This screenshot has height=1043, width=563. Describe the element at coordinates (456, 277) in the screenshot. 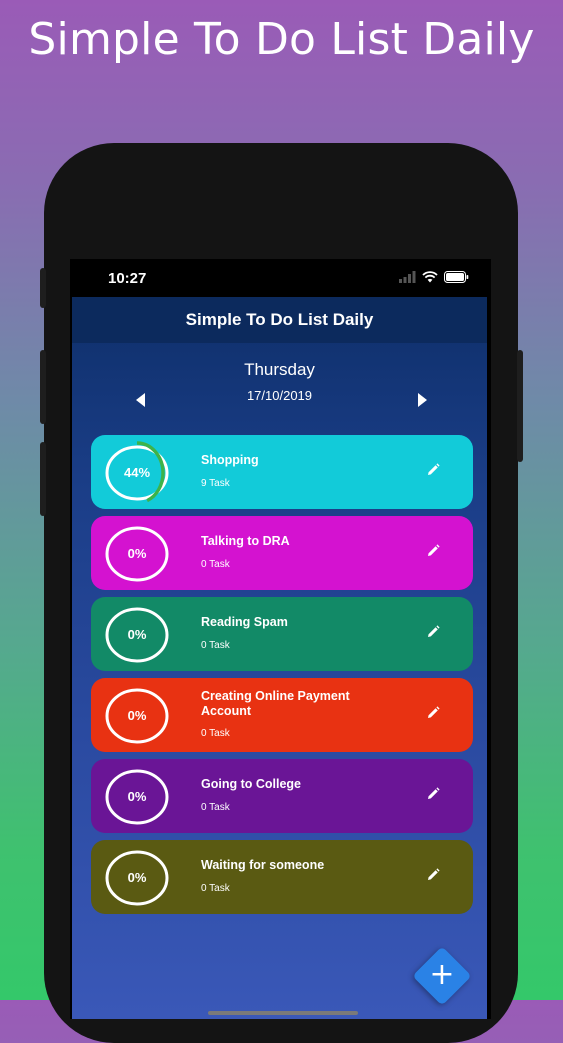

I see `battery-icon` at that location.